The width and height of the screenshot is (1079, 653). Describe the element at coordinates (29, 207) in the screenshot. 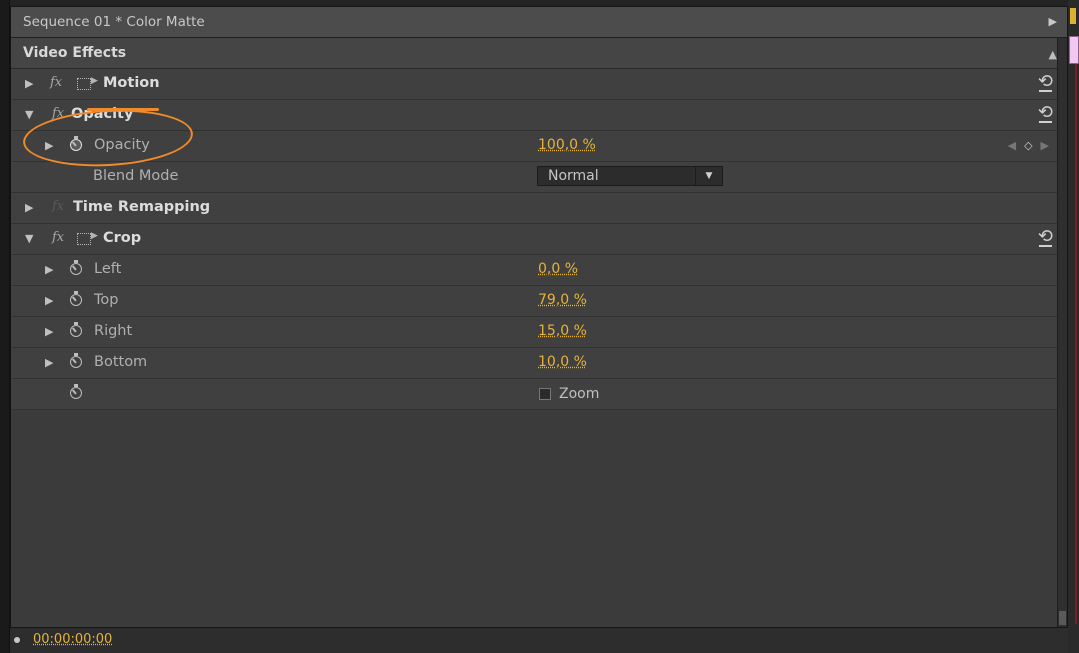

I see `expand-time-remapping-icon: ▶` at that location.